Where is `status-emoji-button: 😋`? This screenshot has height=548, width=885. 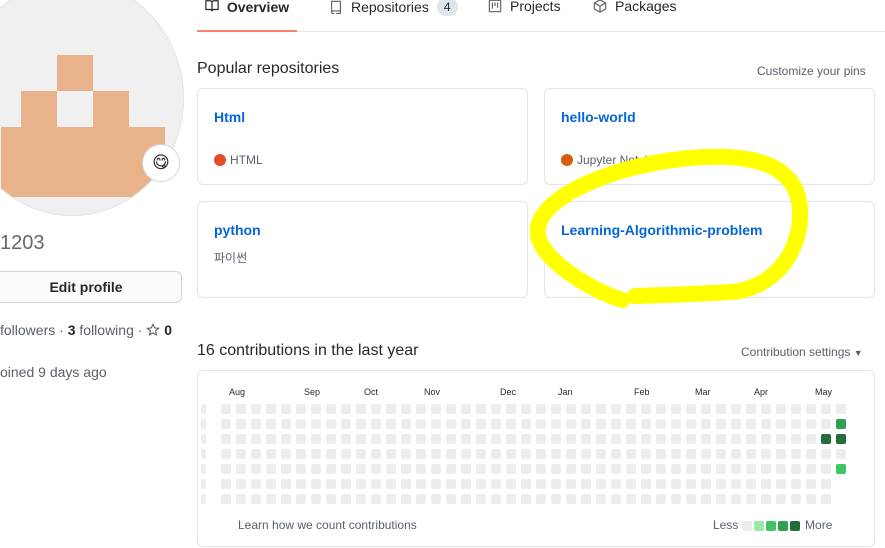
status-emoji-button: 😋 is located at coordinates (161, 163).